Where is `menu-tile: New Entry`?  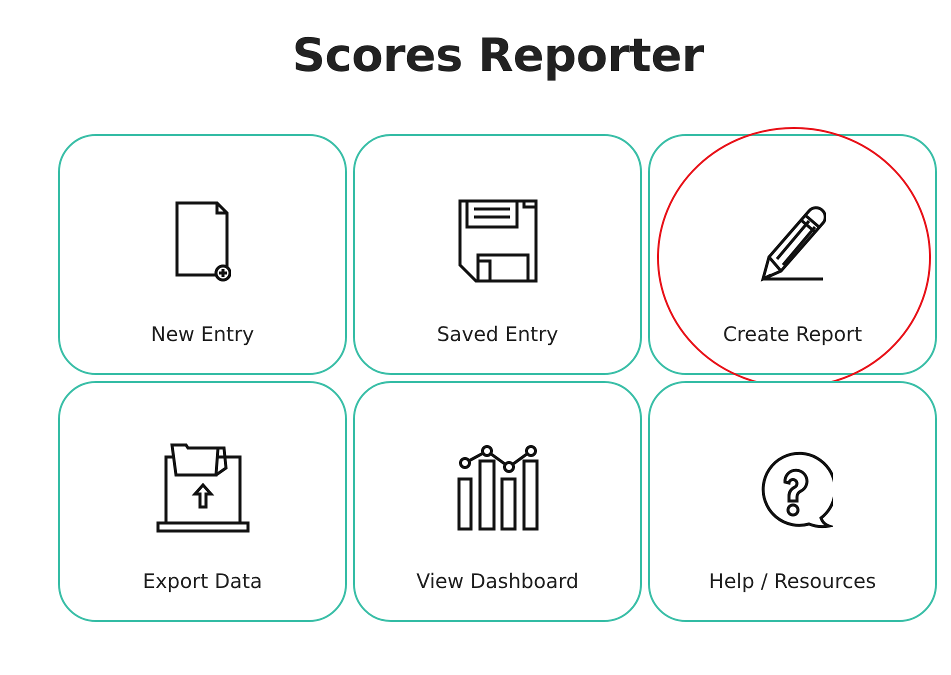 menu-tile: New Entry is located at coordinates (202, 254).